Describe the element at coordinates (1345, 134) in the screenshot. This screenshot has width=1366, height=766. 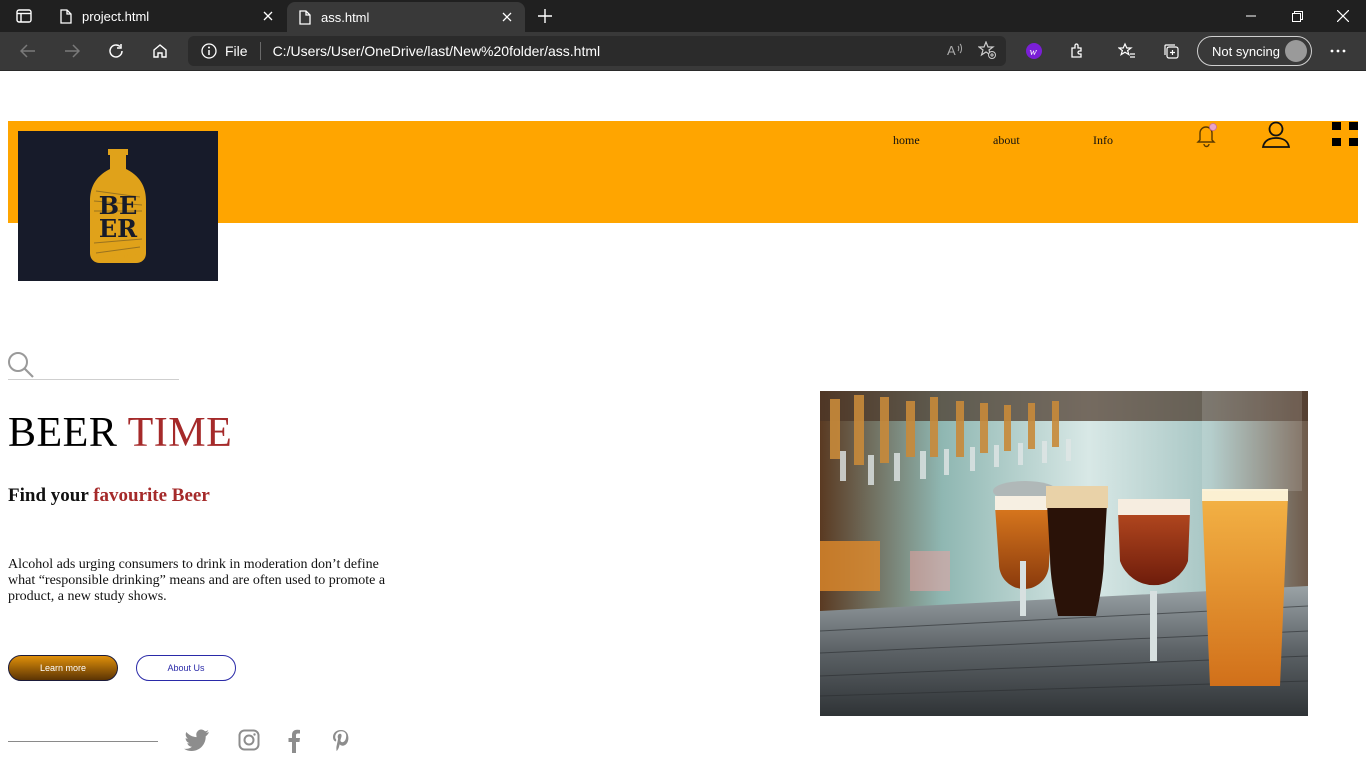
I see `apps-grid-icon` at that location.